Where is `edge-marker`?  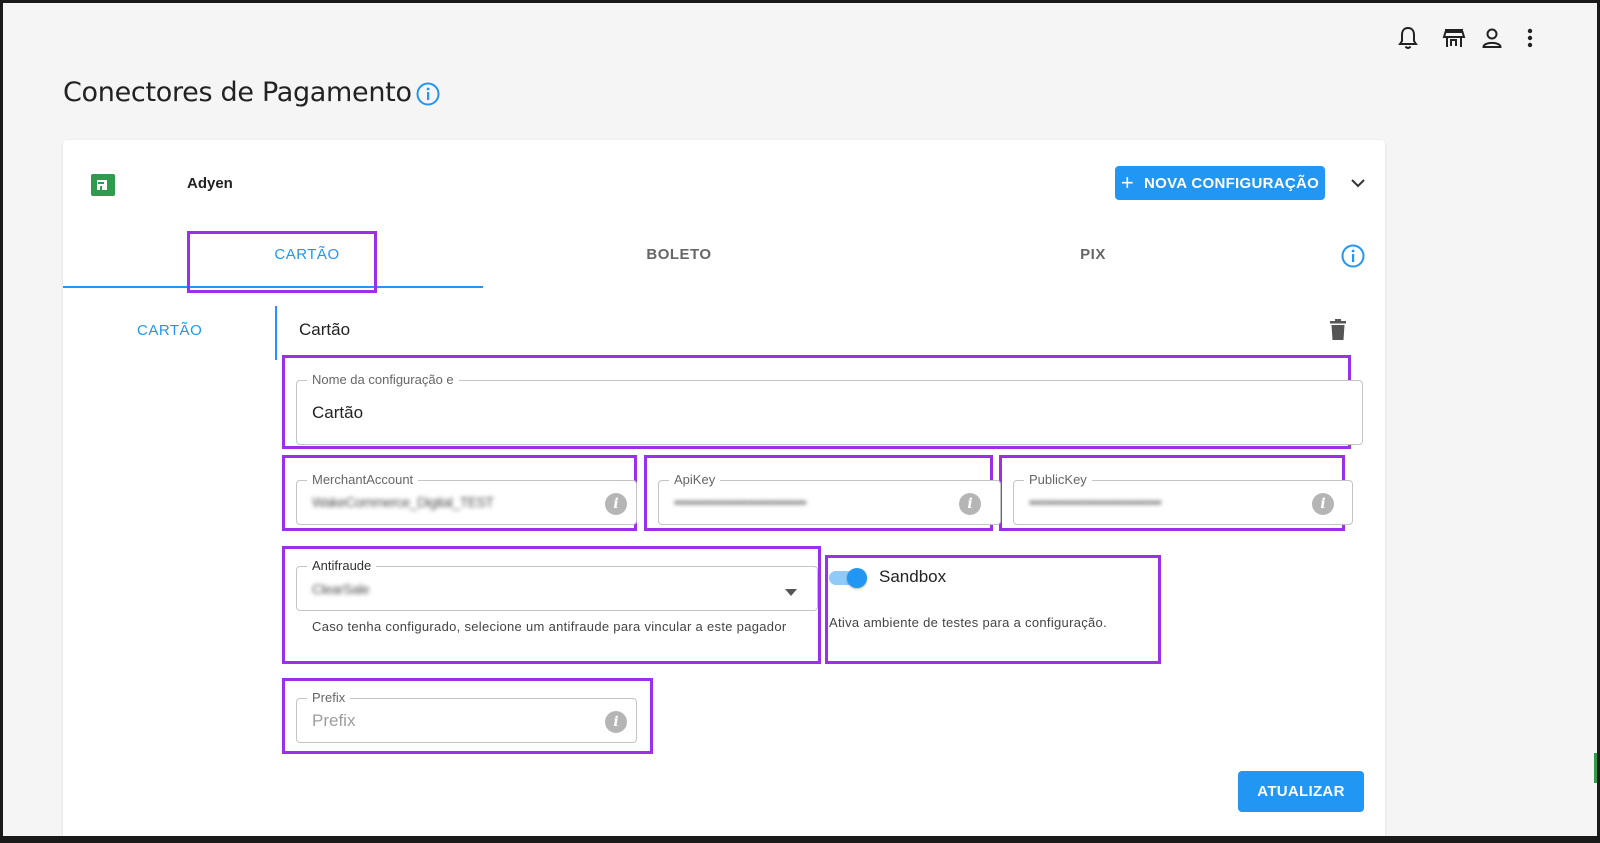 edge-marker is located at coordinates (1595, 768).